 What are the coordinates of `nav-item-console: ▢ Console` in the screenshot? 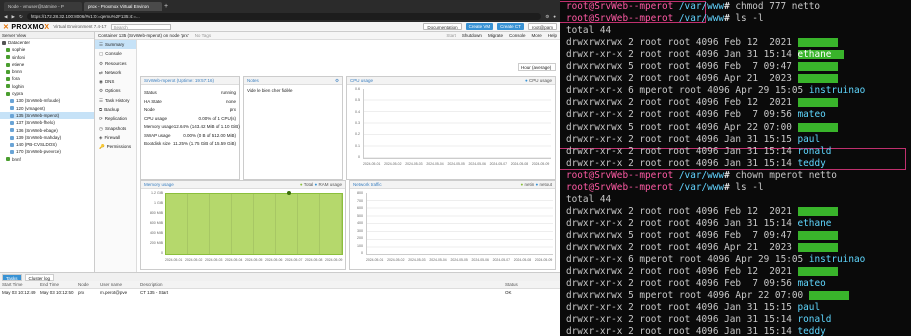 It's located at (115, 53).